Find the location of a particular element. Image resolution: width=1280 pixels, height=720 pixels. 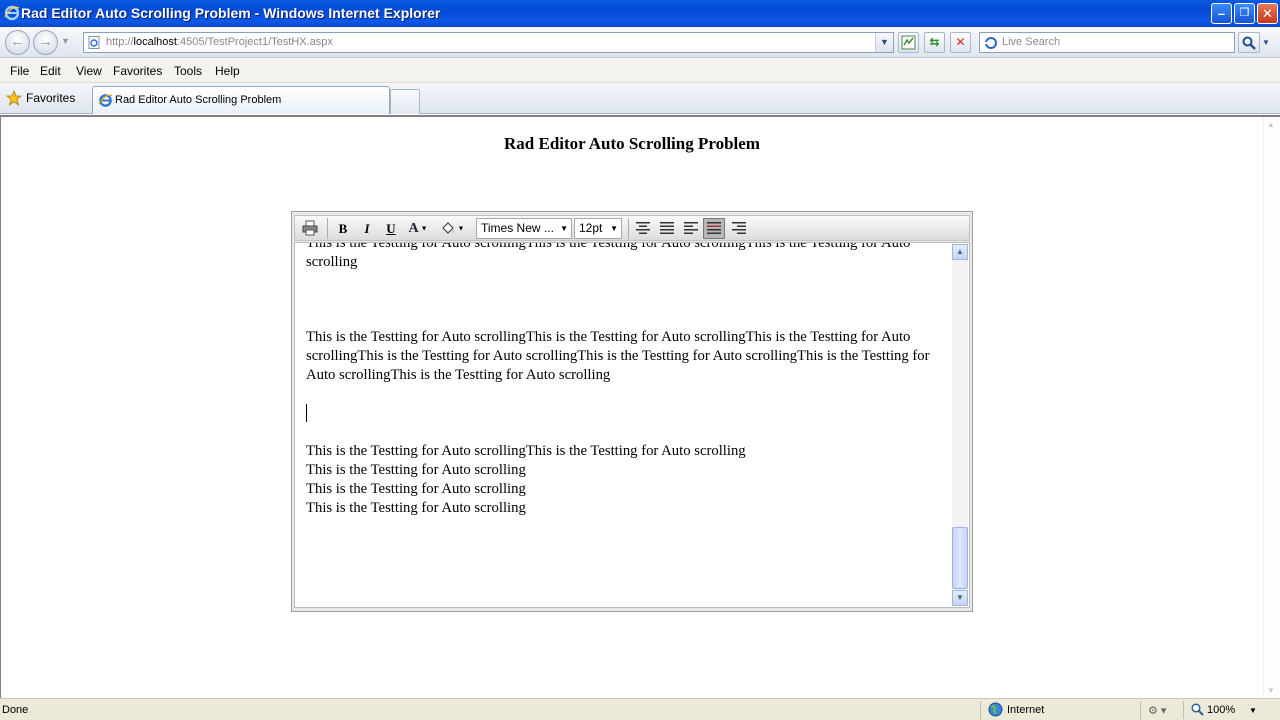

stop-button: ✕ is located at coordinates (960, 42).